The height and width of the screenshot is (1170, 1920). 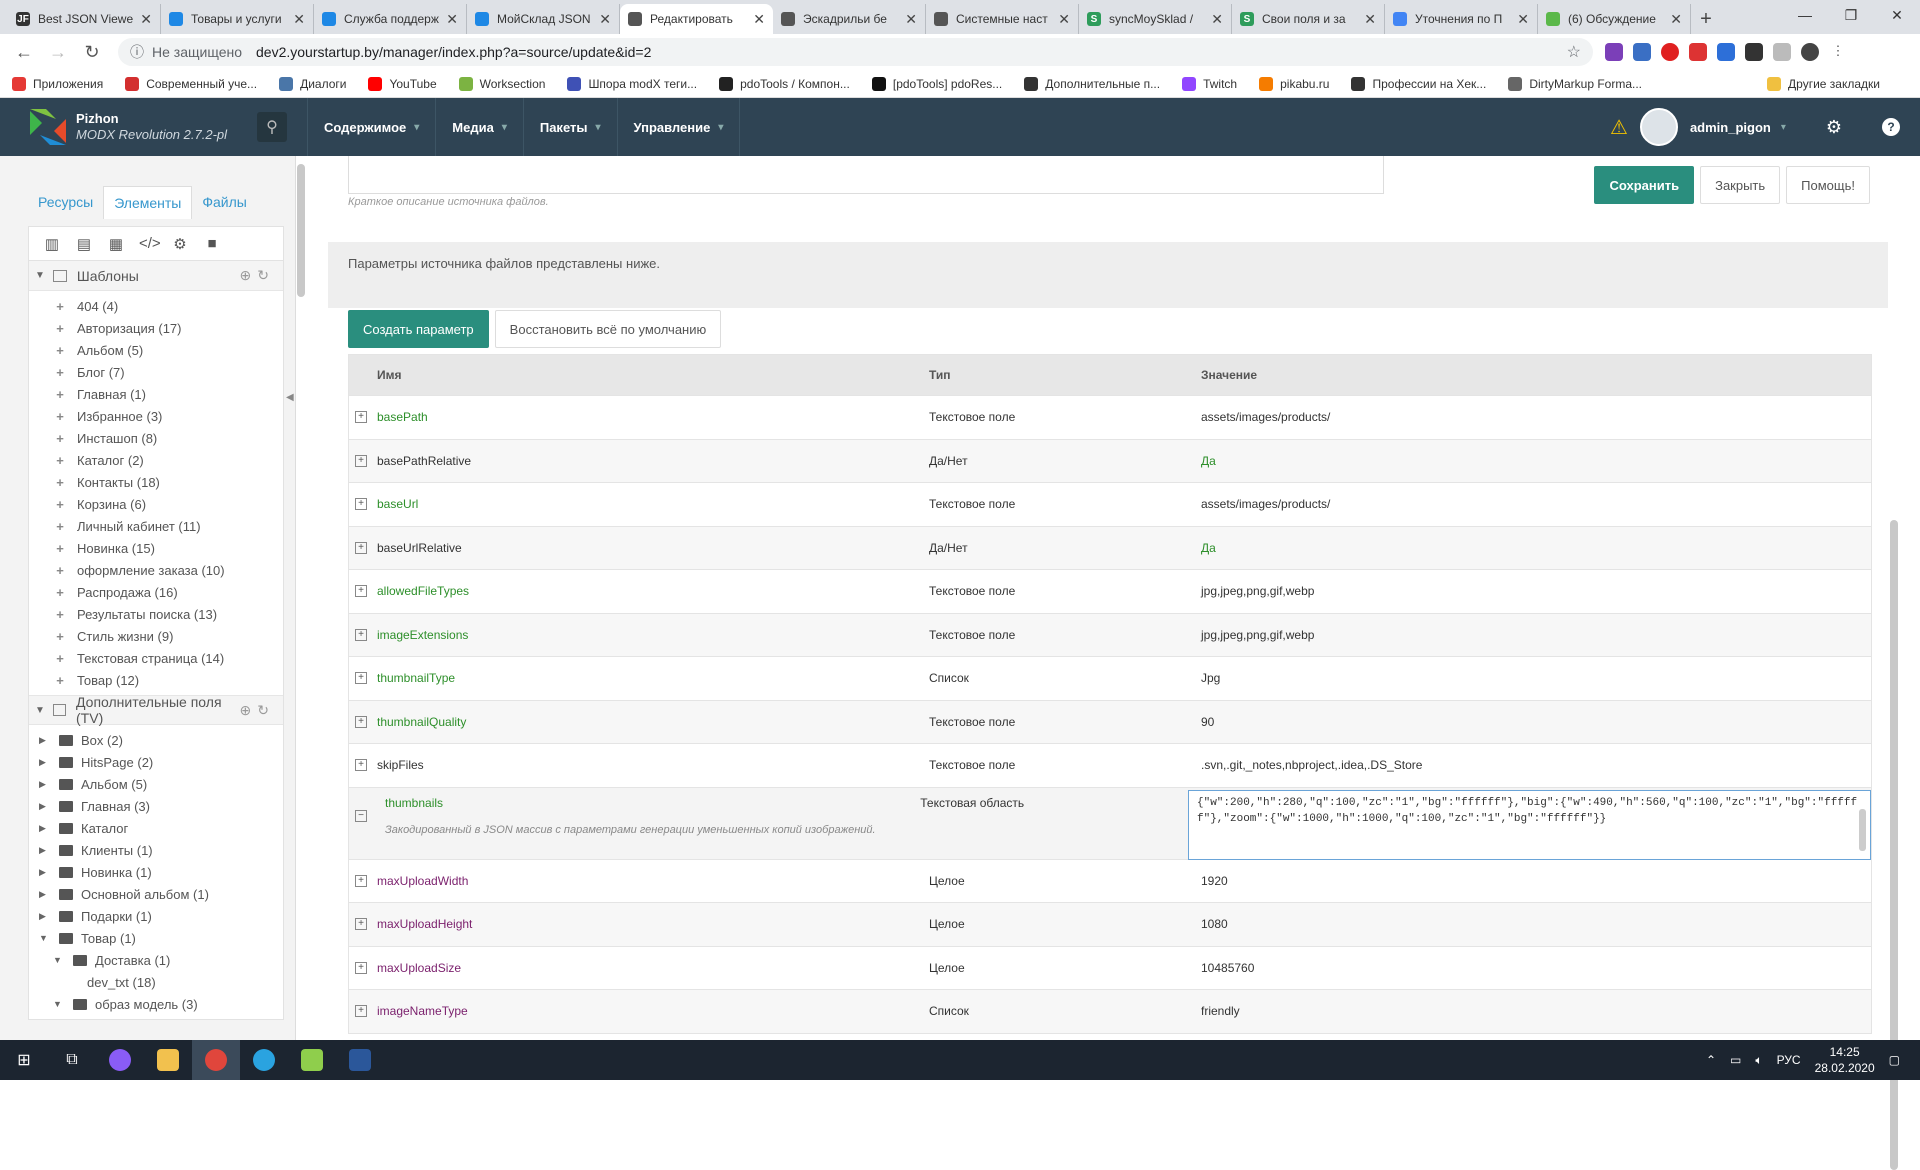 What do you see at coordinates (1532, 678) in the screenshot?
I see `param-value: Jpg` at bounding box center [1532, 678].